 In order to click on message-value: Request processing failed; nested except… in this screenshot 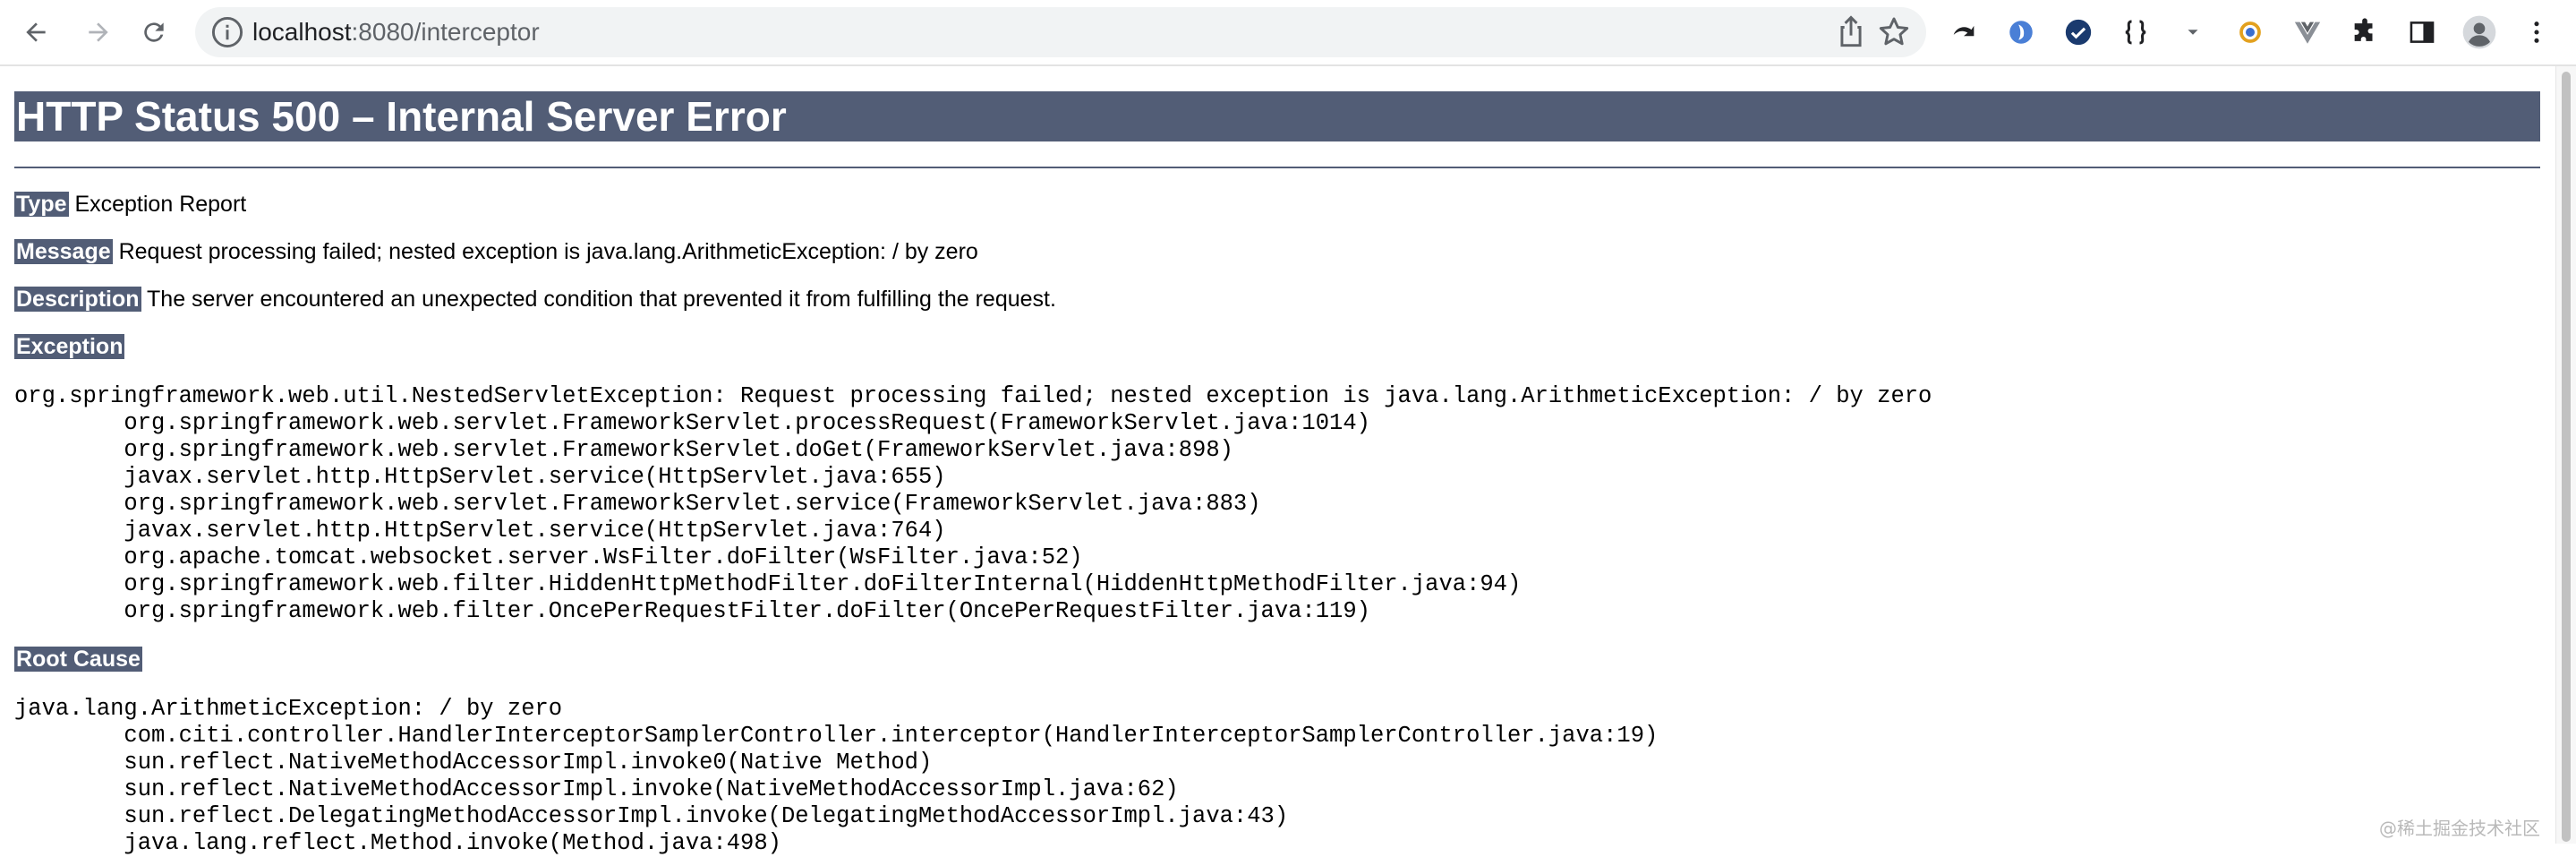, I will do `click(548, 251)`.